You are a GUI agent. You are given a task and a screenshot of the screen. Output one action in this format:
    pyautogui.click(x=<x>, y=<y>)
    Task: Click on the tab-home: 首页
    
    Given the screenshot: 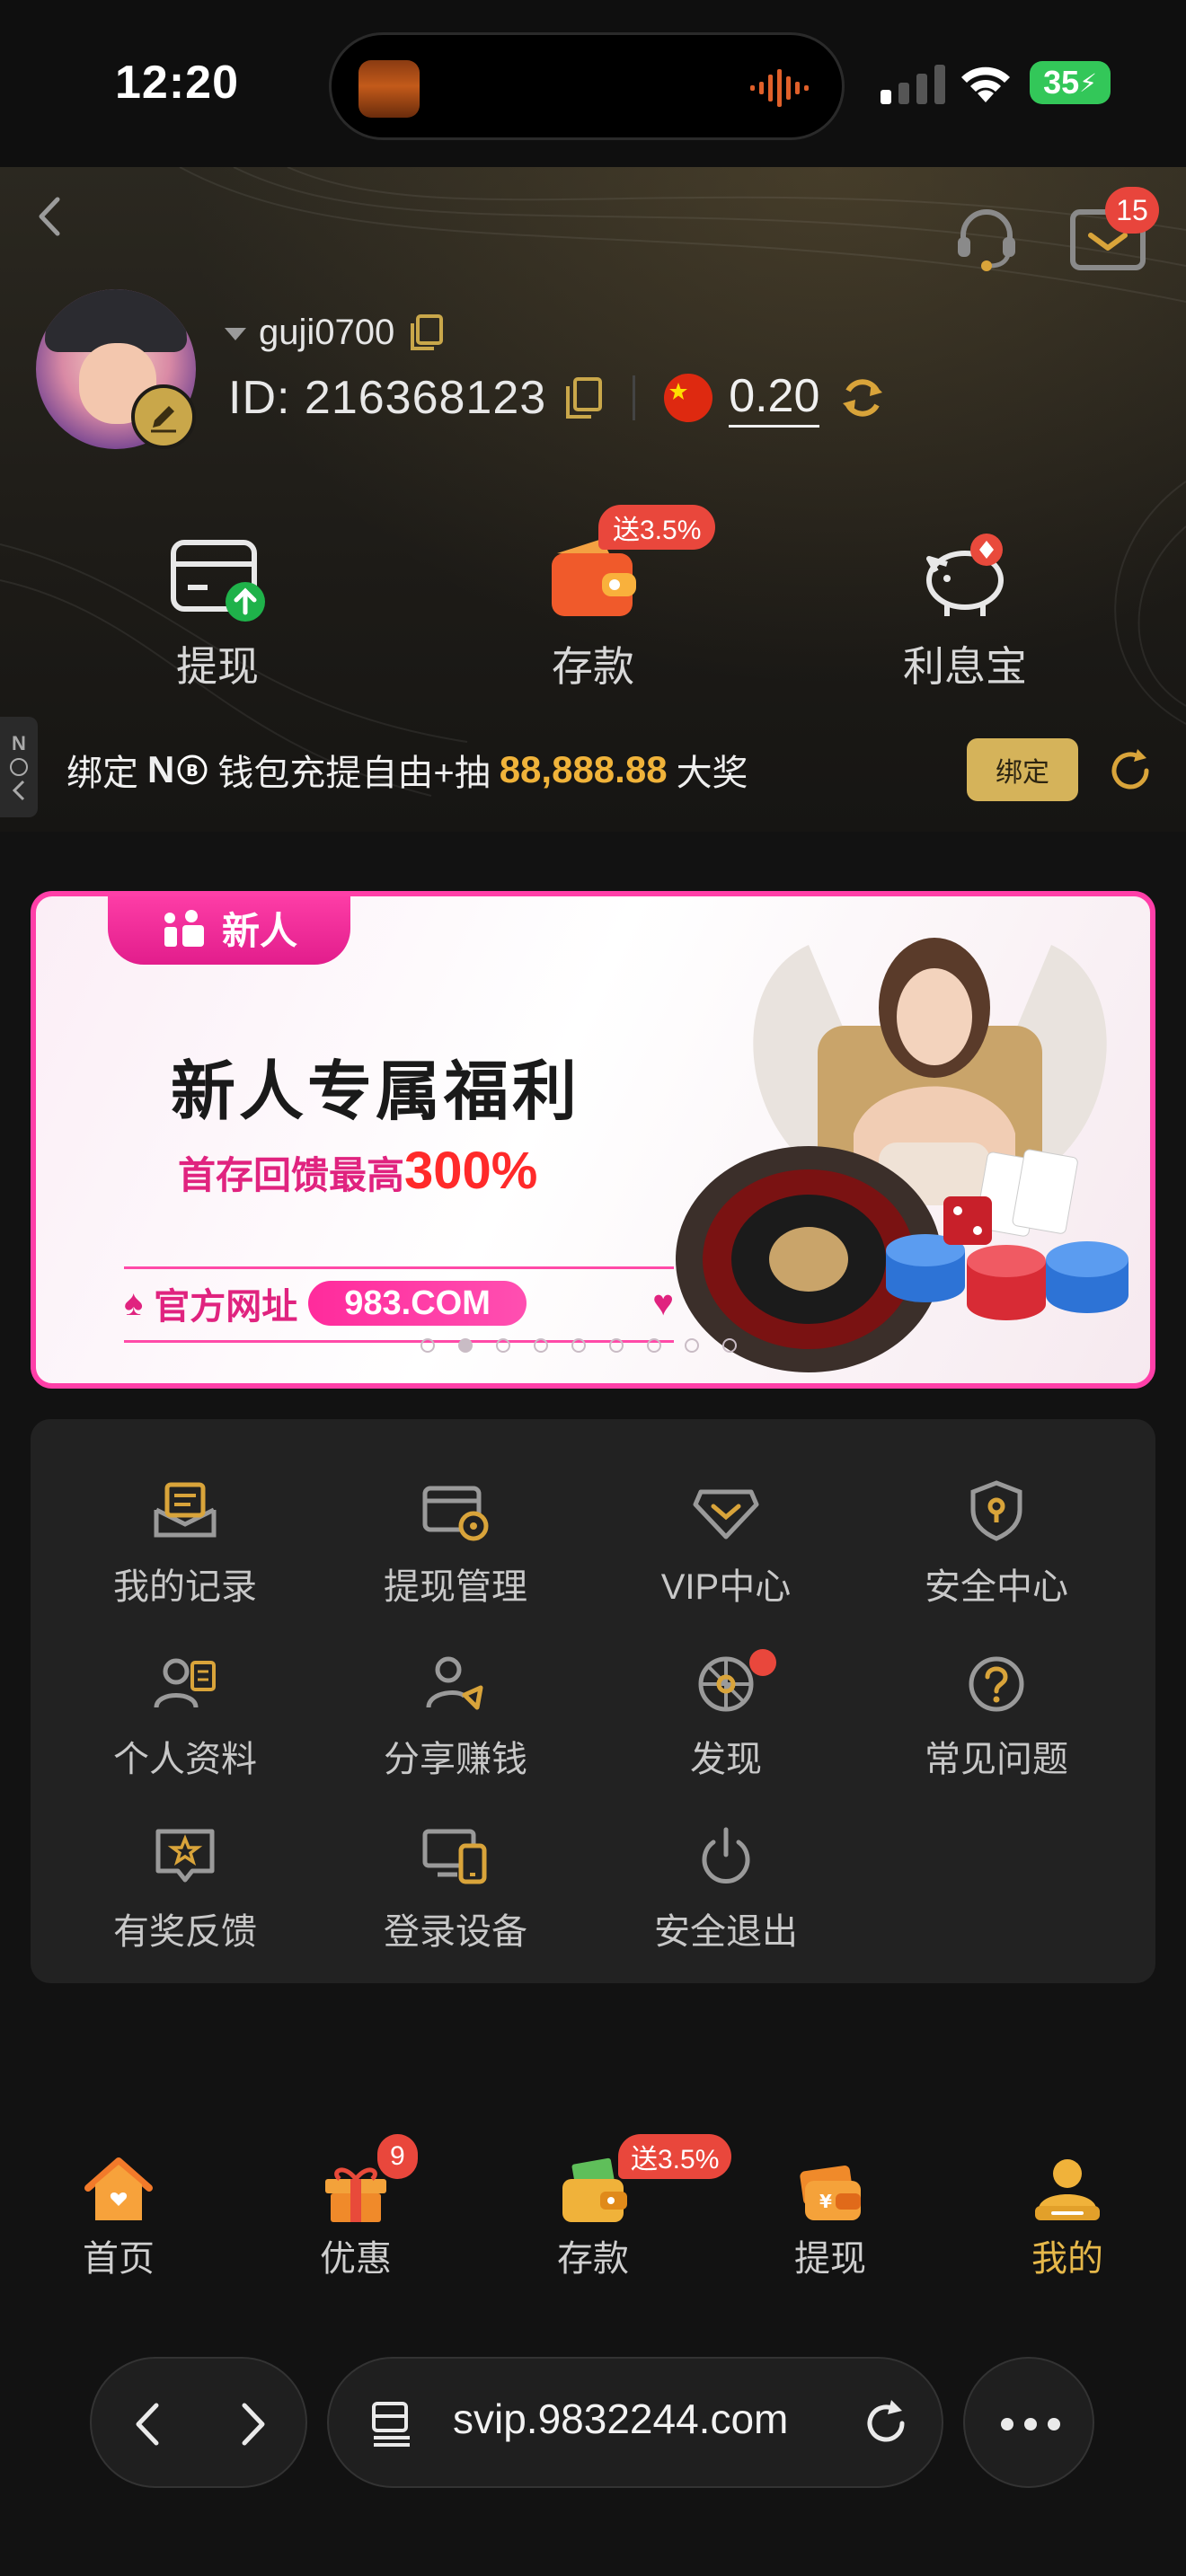 What is the action you would take?
    pyautogui.click(x=118, y=2213)
    